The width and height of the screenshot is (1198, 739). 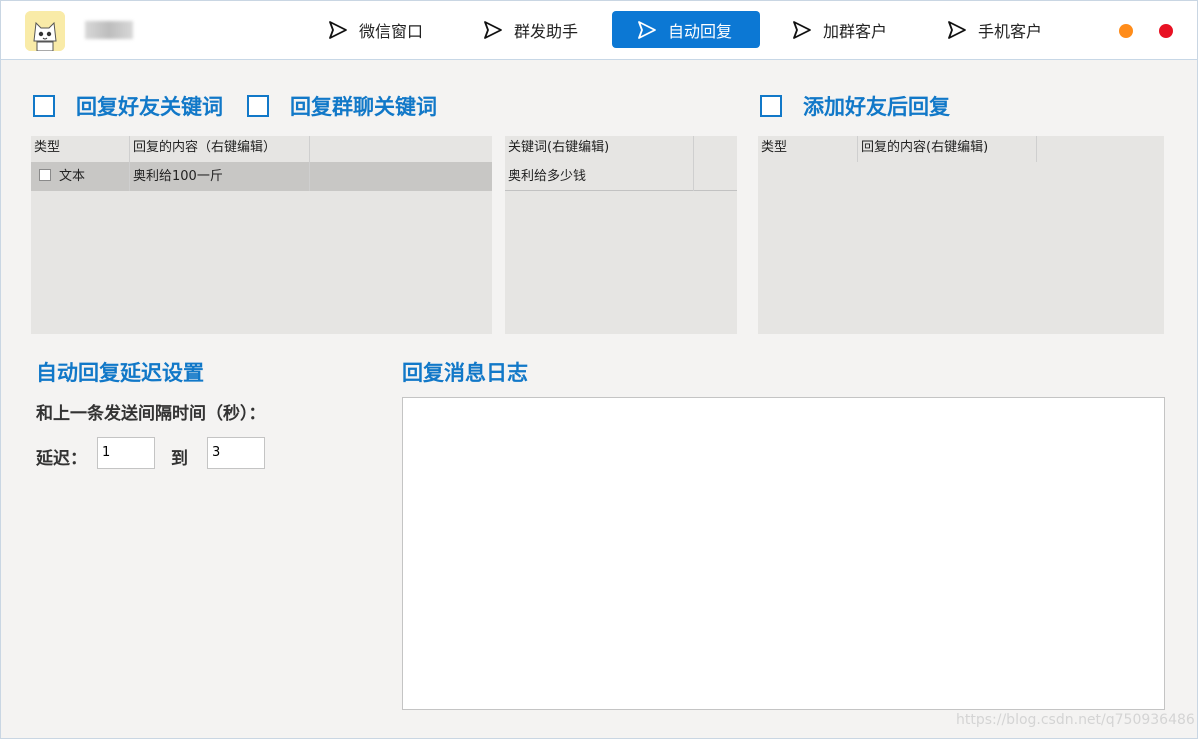 I want to click on cell-keyword: 奥利给多少钱, so click(x=599, y=176).